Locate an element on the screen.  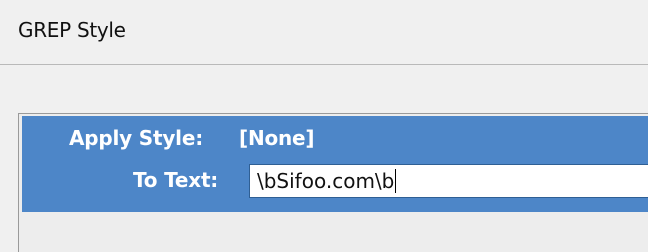
section-title: GREP Style is located at coordinates (72, 30).